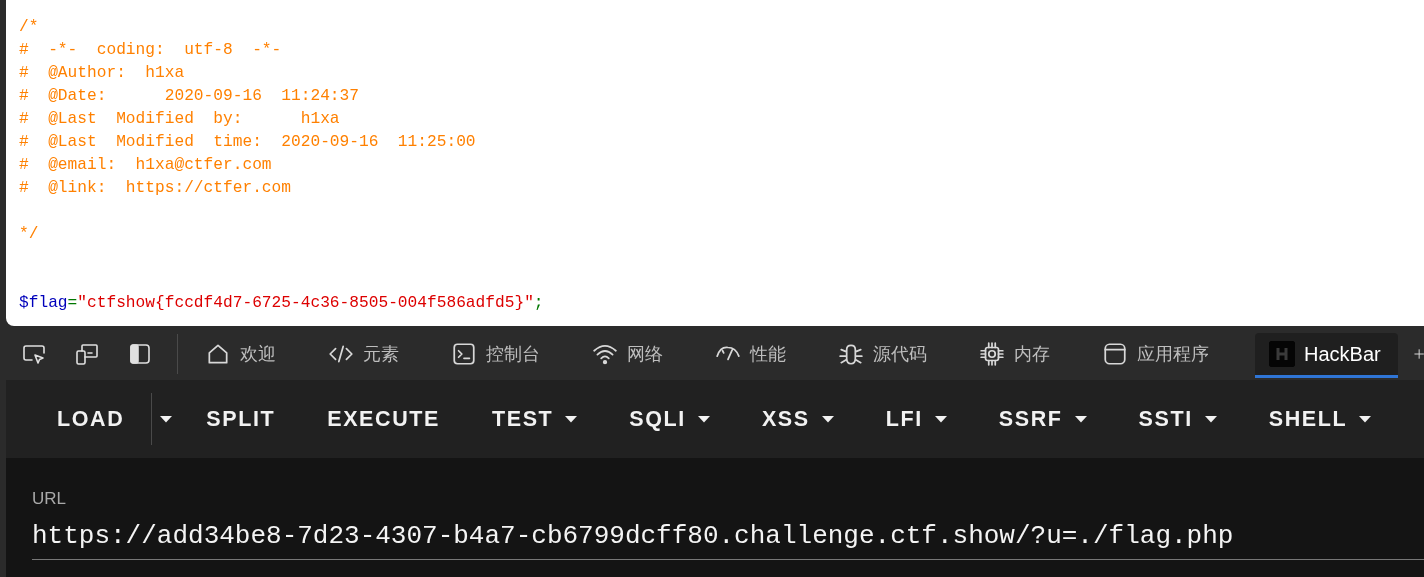 The width and height of the screenshot is (1424, 577). What do you see at coordinates (1326, 355) in the screenshot?
I see `devtools-tab: HackBar` at bounding box center [1326, 355].